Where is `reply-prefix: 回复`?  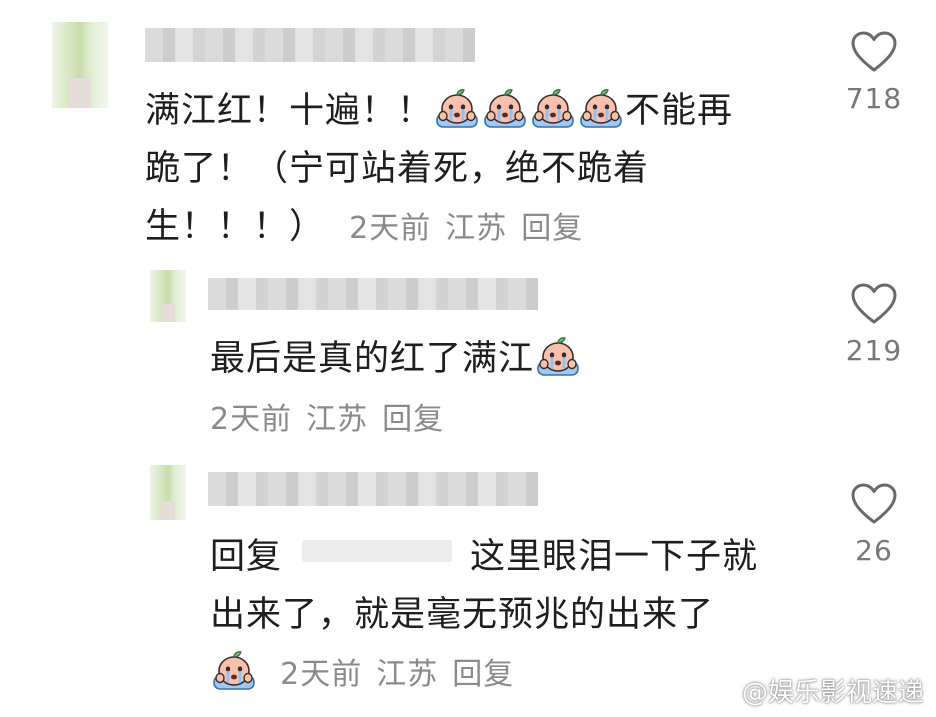
reply-prefix: 回复 is located at coordinates (246, 557).